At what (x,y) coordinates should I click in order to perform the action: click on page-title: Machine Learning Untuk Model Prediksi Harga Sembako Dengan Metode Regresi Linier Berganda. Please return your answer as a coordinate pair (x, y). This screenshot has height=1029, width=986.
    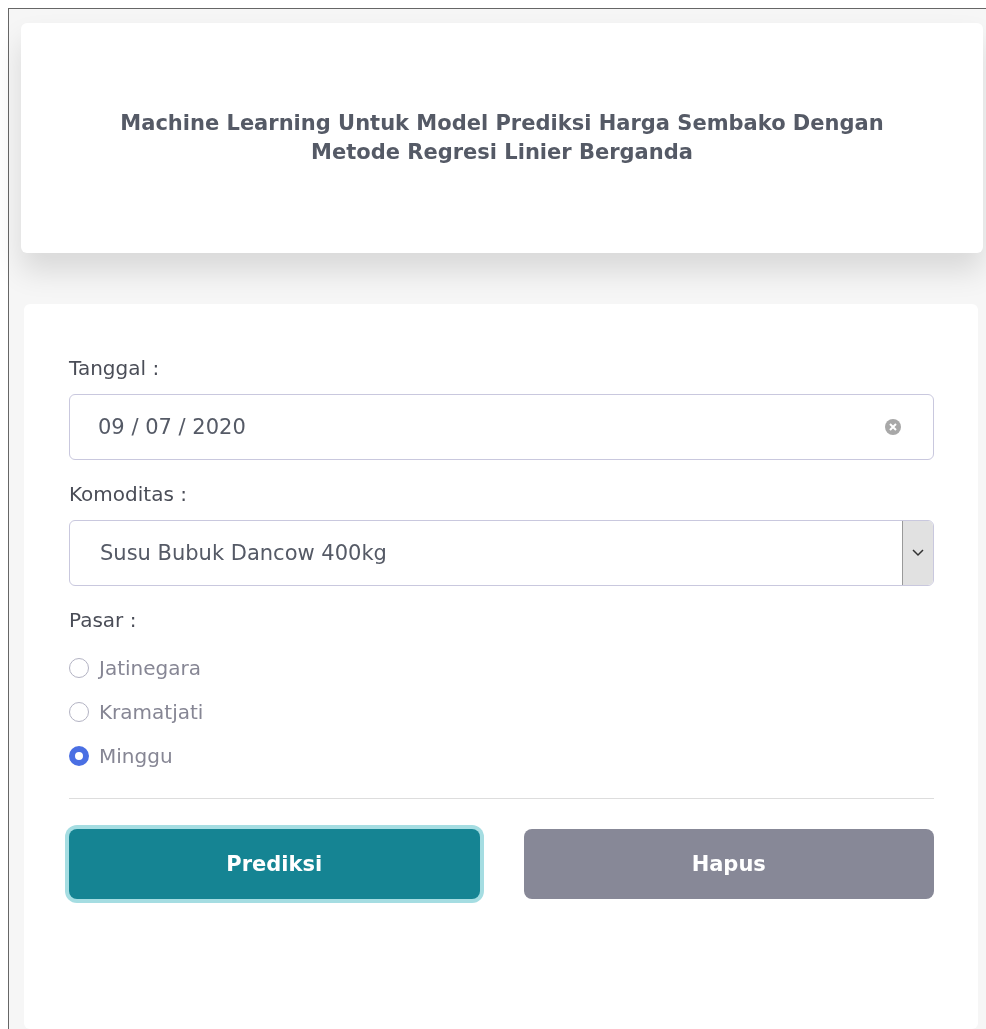
    Looking at the image, I should click on (502, 137).